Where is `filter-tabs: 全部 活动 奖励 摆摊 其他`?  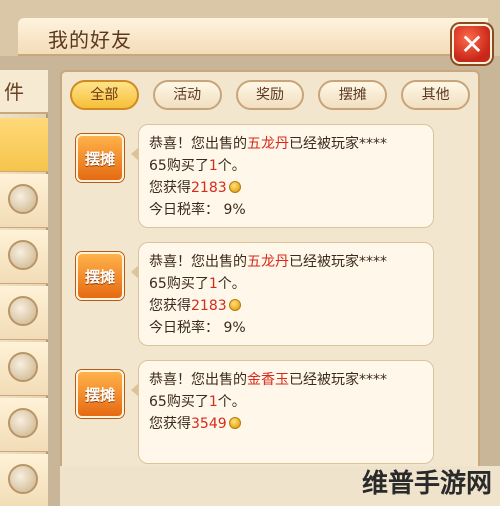 filter-tabs: 全部 活动 奖励 摆摊 其他 is located at coordinates (270, 96).